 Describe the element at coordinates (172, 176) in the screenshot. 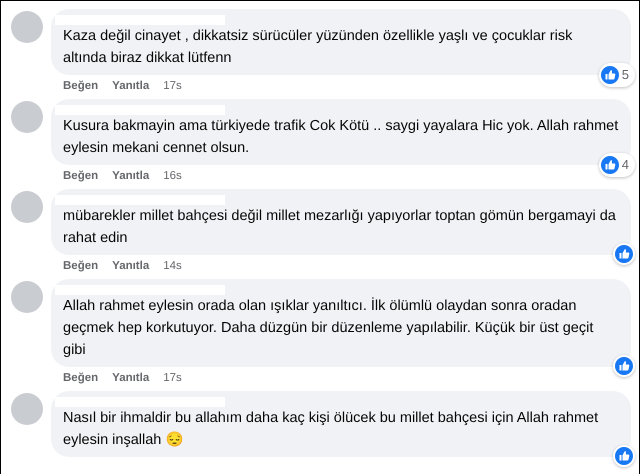

I see `timestamp: 16s` at that location.